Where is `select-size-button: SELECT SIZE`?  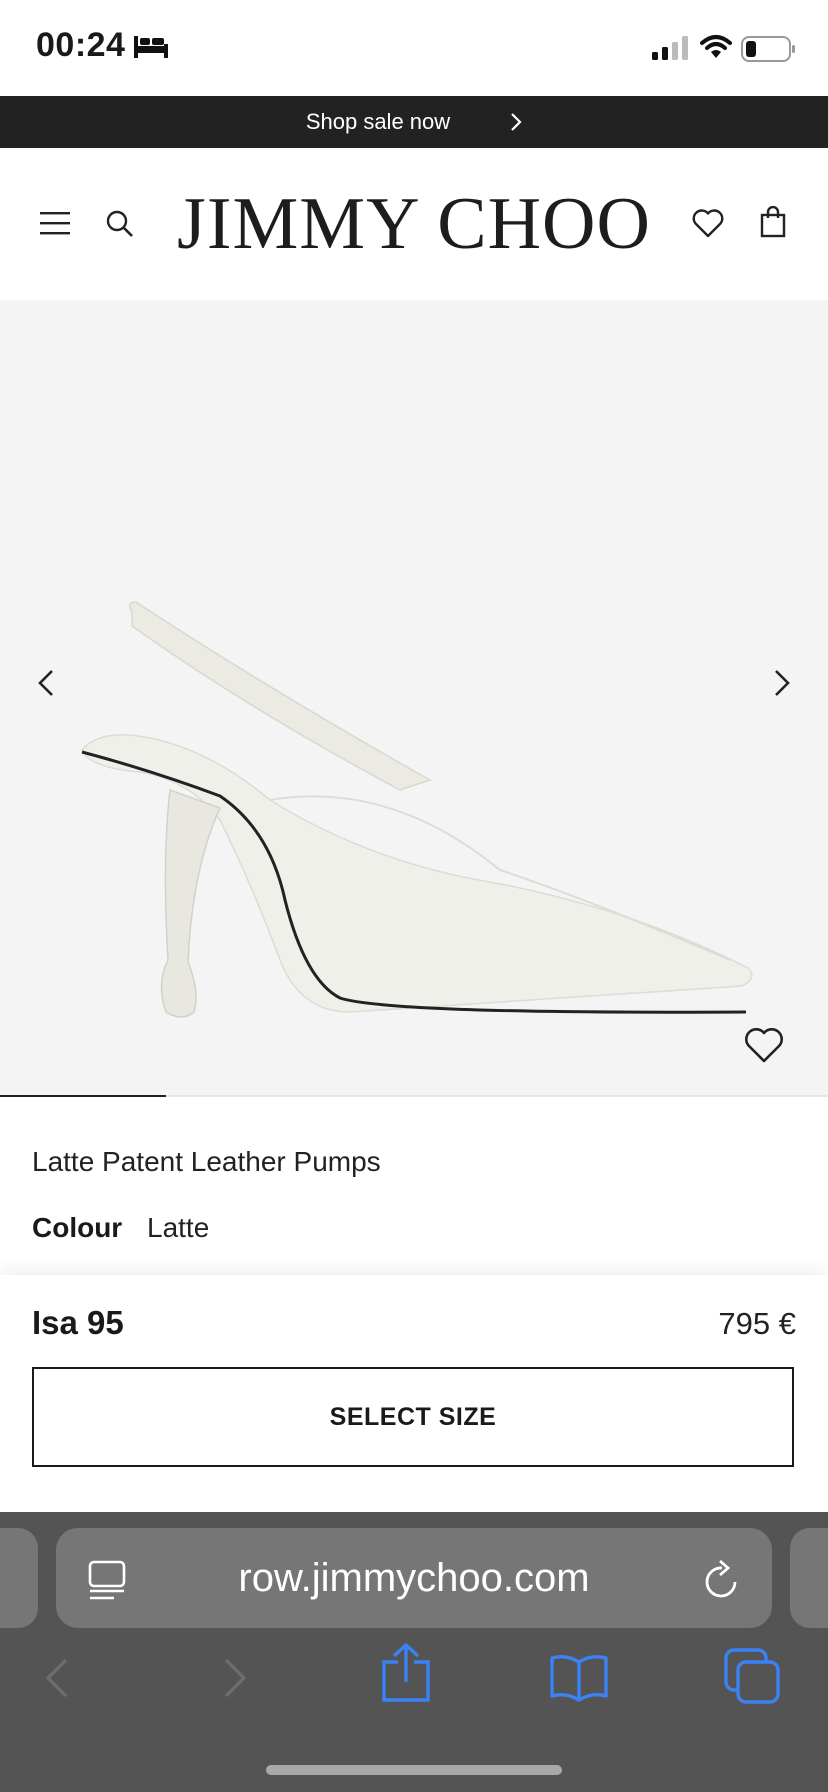 select-size-button: SELECT SIZE is located at coordinates (413, 1417).